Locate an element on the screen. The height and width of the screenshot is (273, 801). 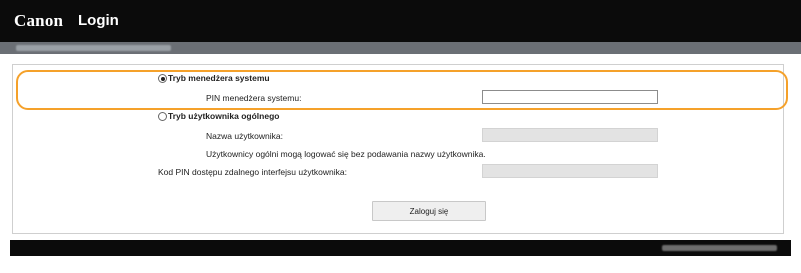
general-user-mode-radio is located at coordinates (162, 116).